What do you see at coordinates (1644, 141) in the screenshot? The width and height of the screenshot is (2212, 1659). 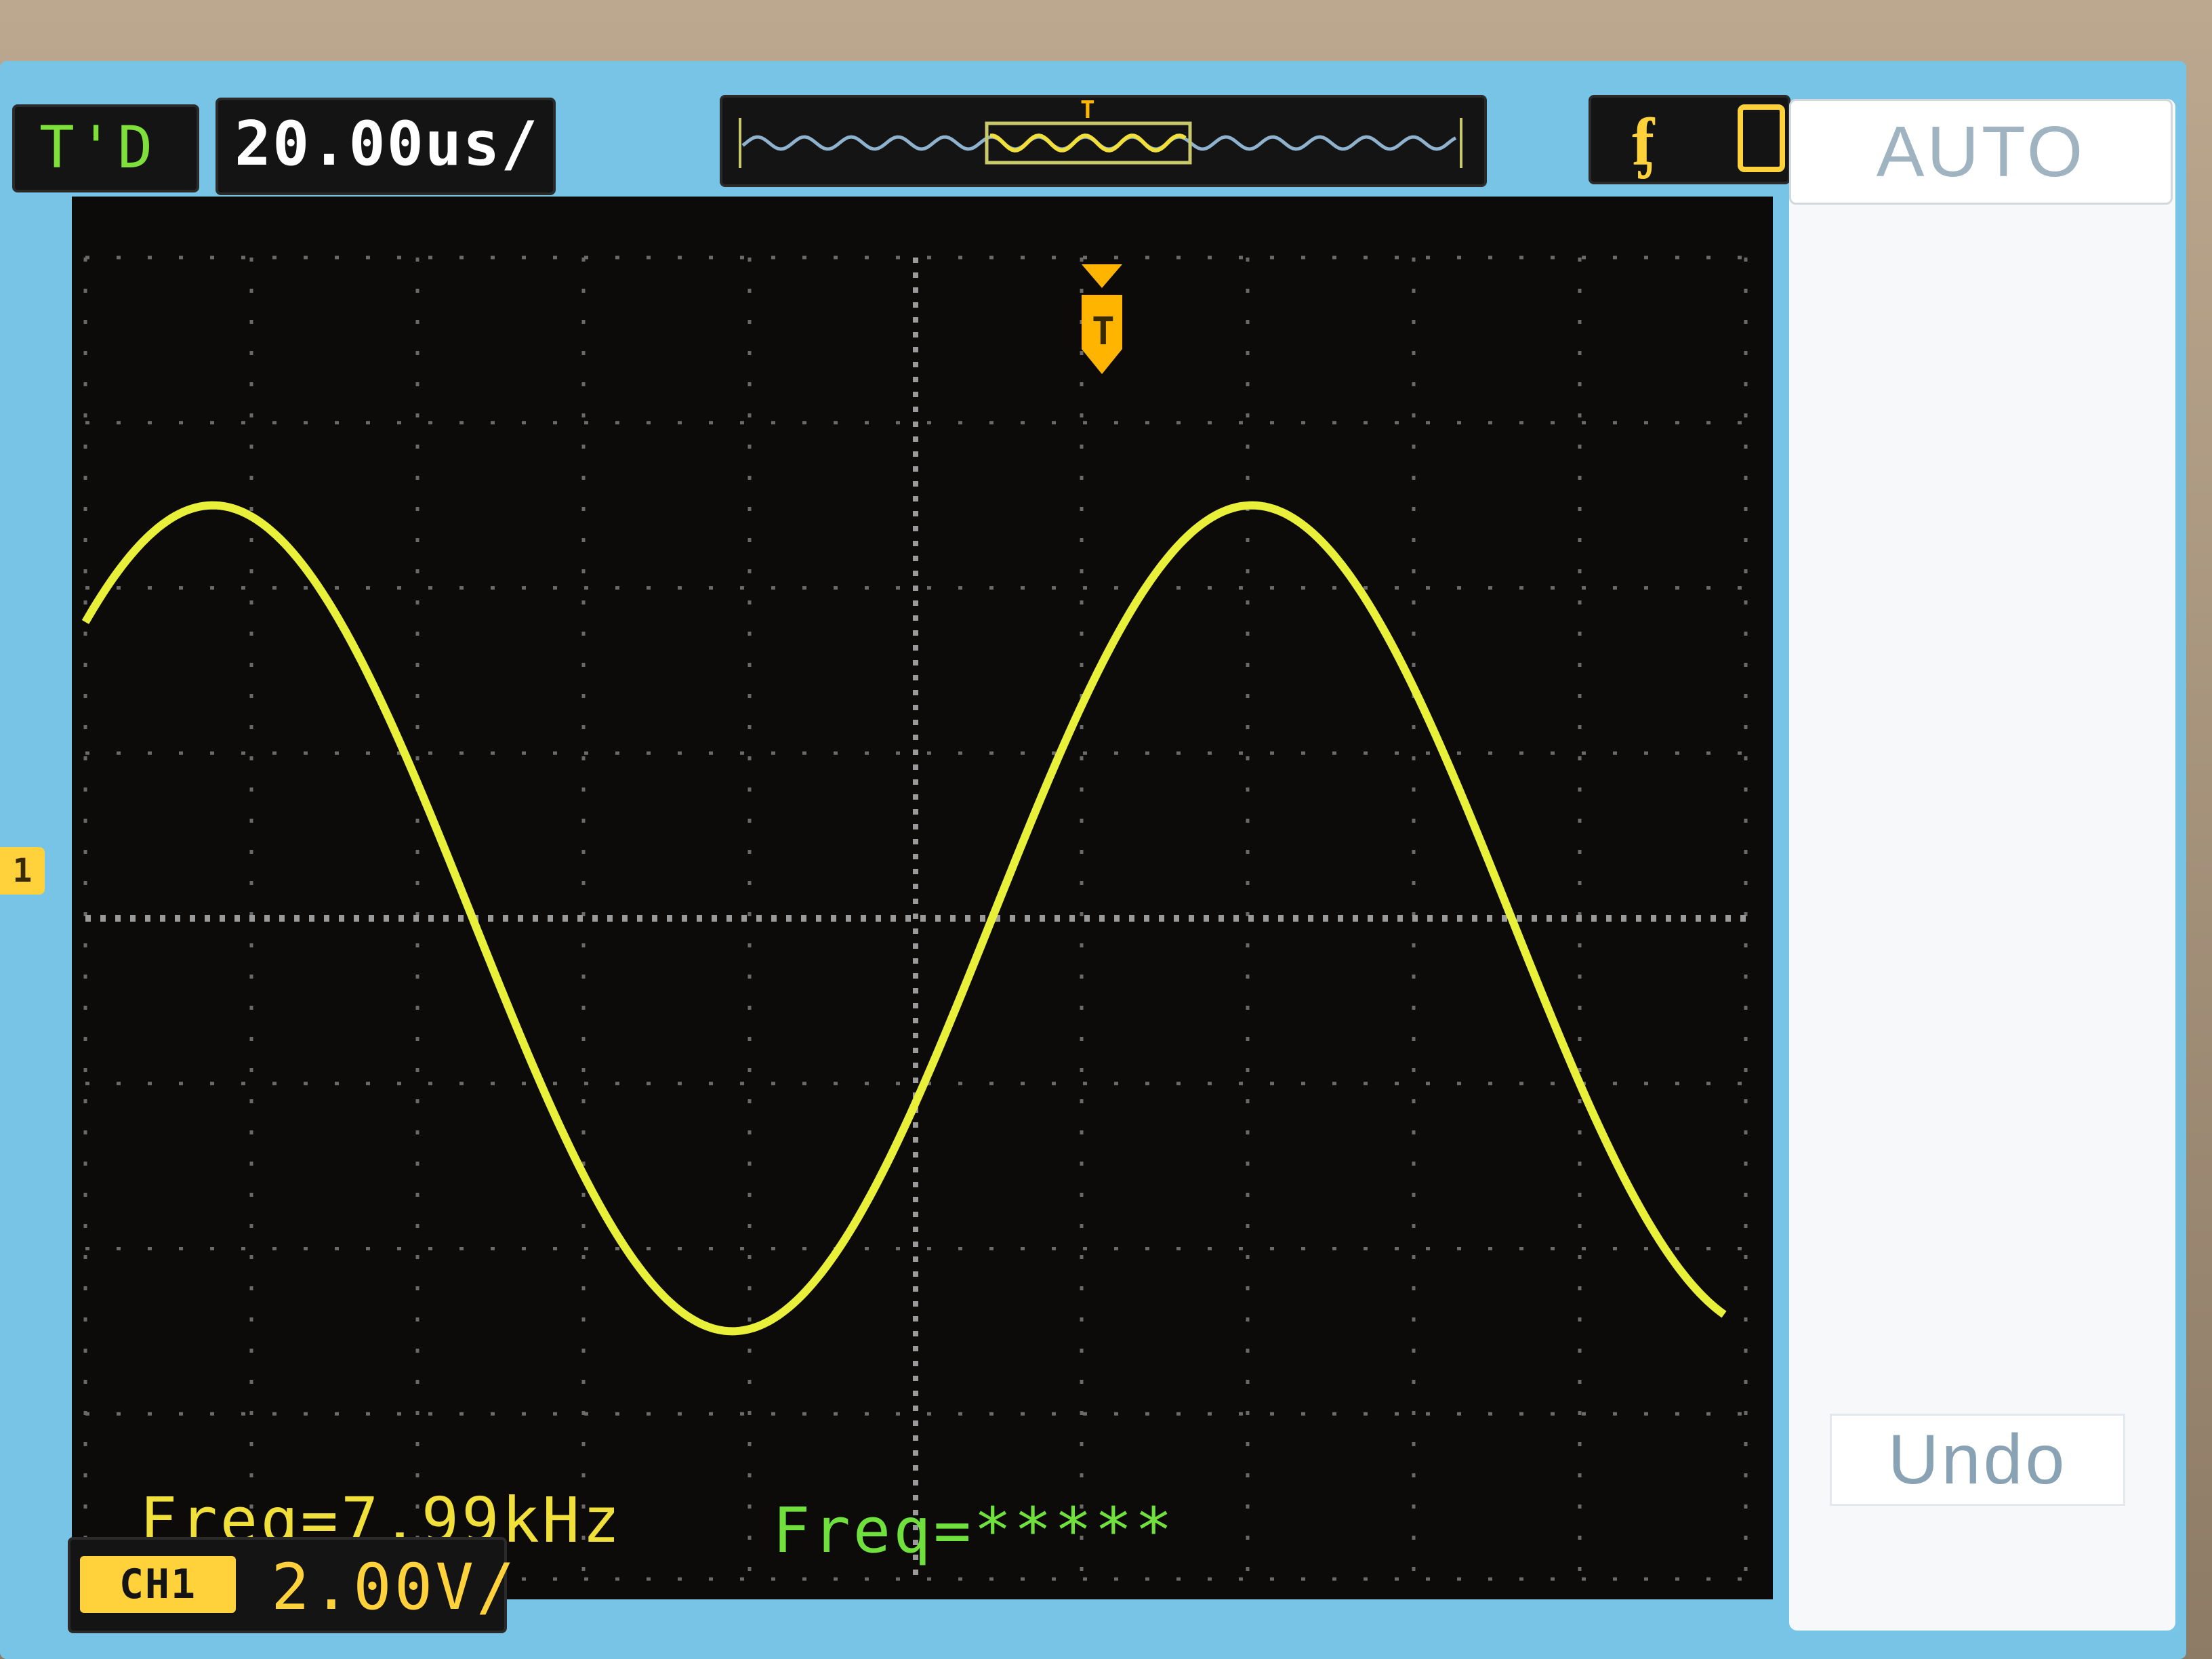 I see `rising-edge-icon: ᶂ` at bounding box center [1644, 141].